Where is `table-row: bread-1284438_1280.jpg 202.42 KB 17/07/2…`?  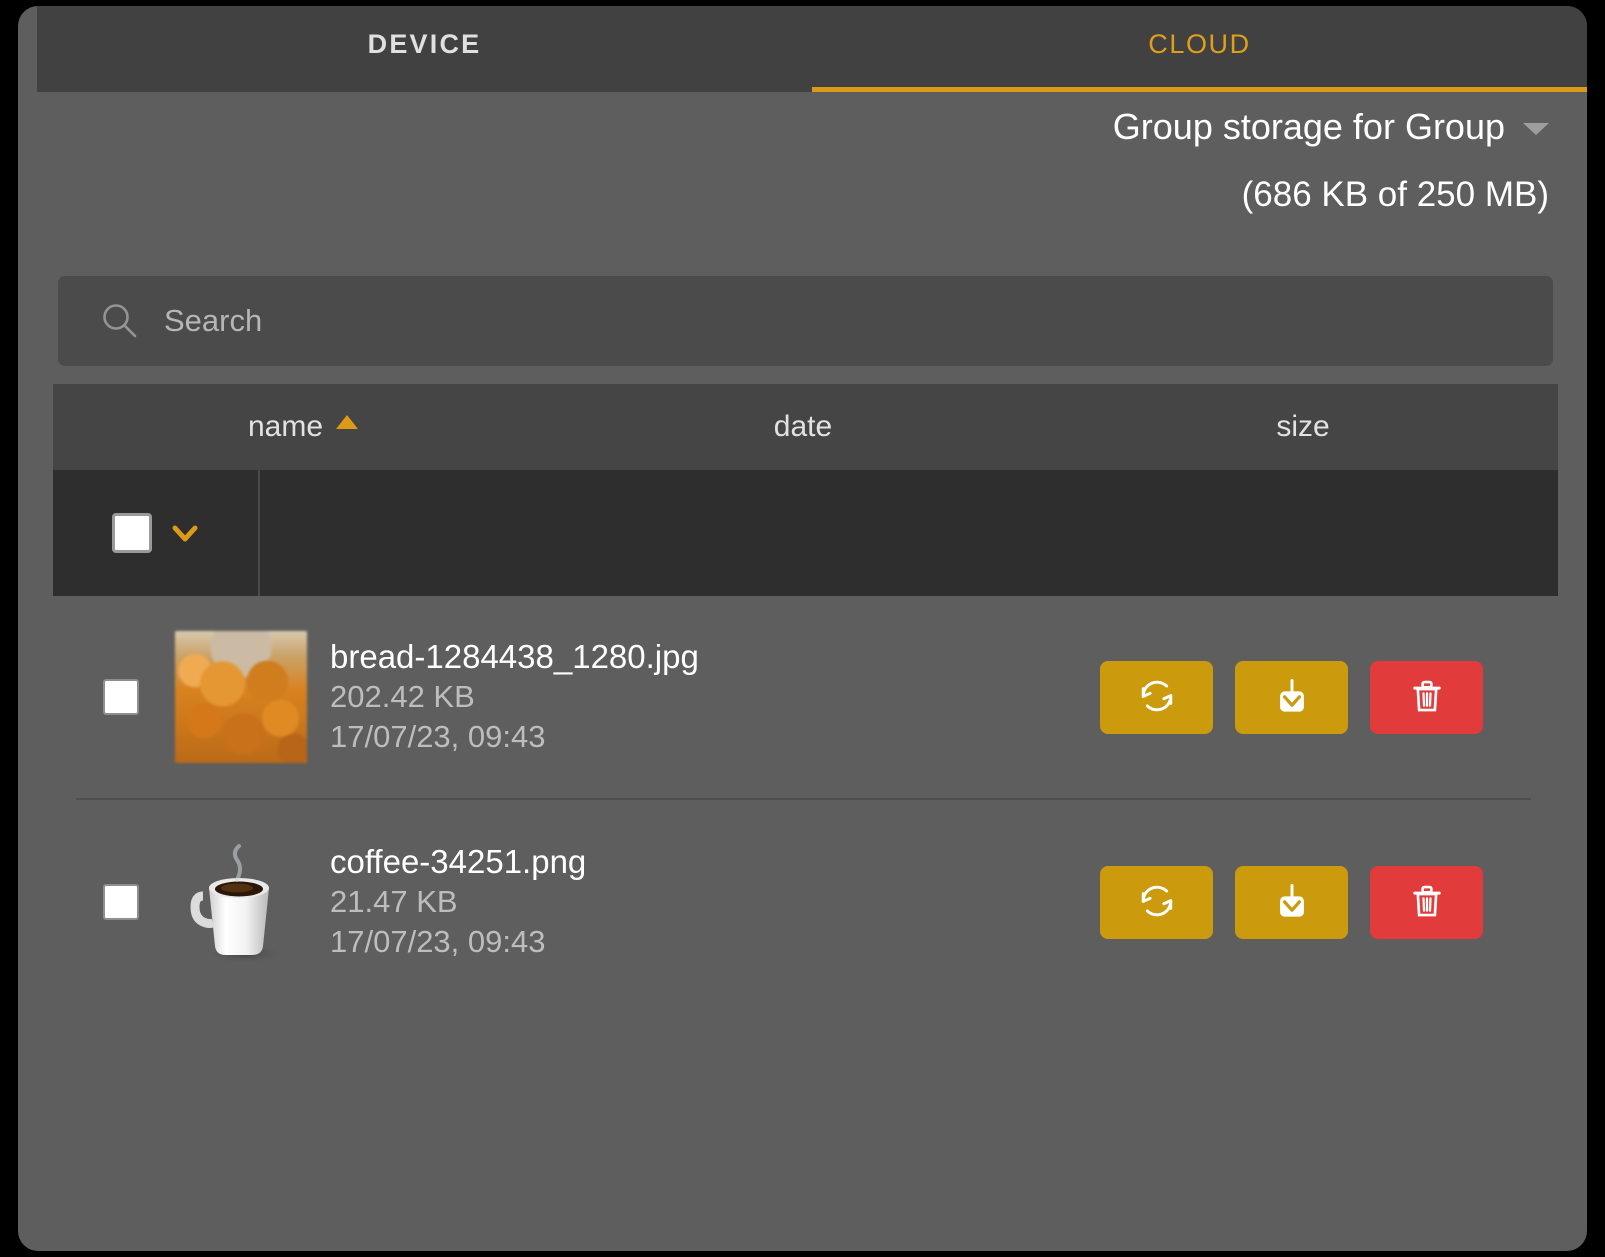
table-row: bread-1284438_1280.jpg 202.42 KB 17/07/2… is located at coordinates (803, 698).